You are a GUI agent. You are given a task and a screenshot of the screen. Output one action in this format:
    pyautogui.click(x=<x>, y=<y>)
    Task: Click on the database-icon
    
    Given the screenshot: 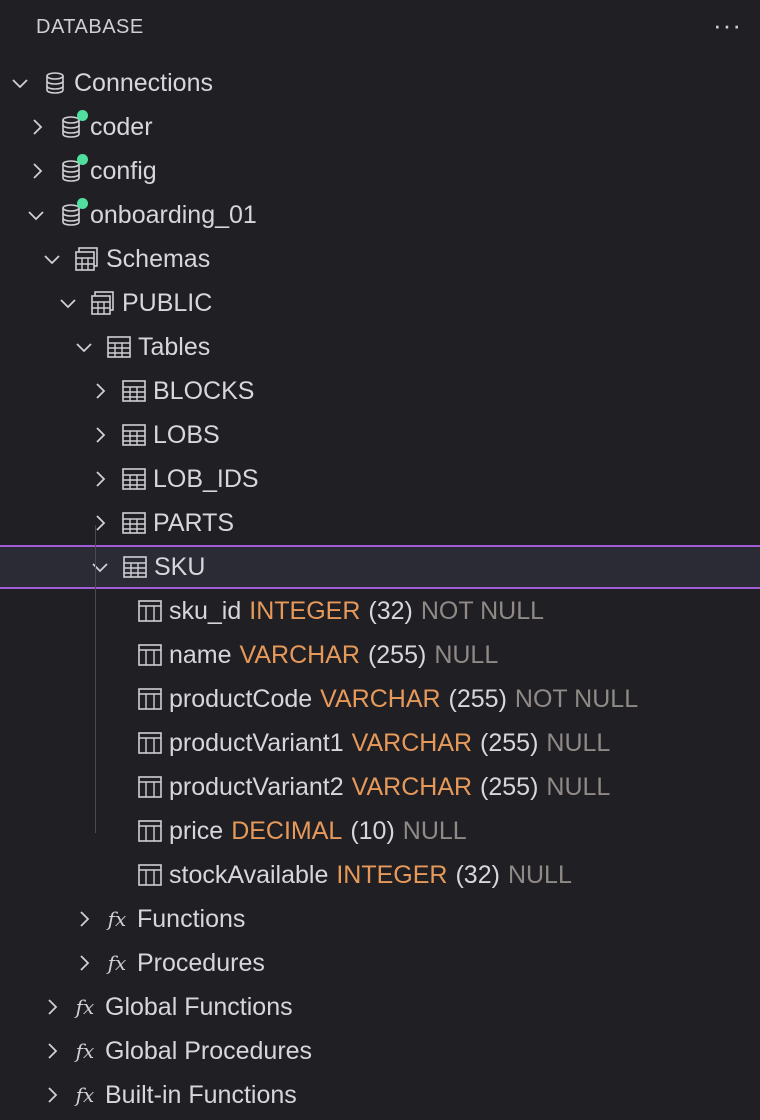 What is the action you would take?
    pyautogui.click(x=55, y=83)
    